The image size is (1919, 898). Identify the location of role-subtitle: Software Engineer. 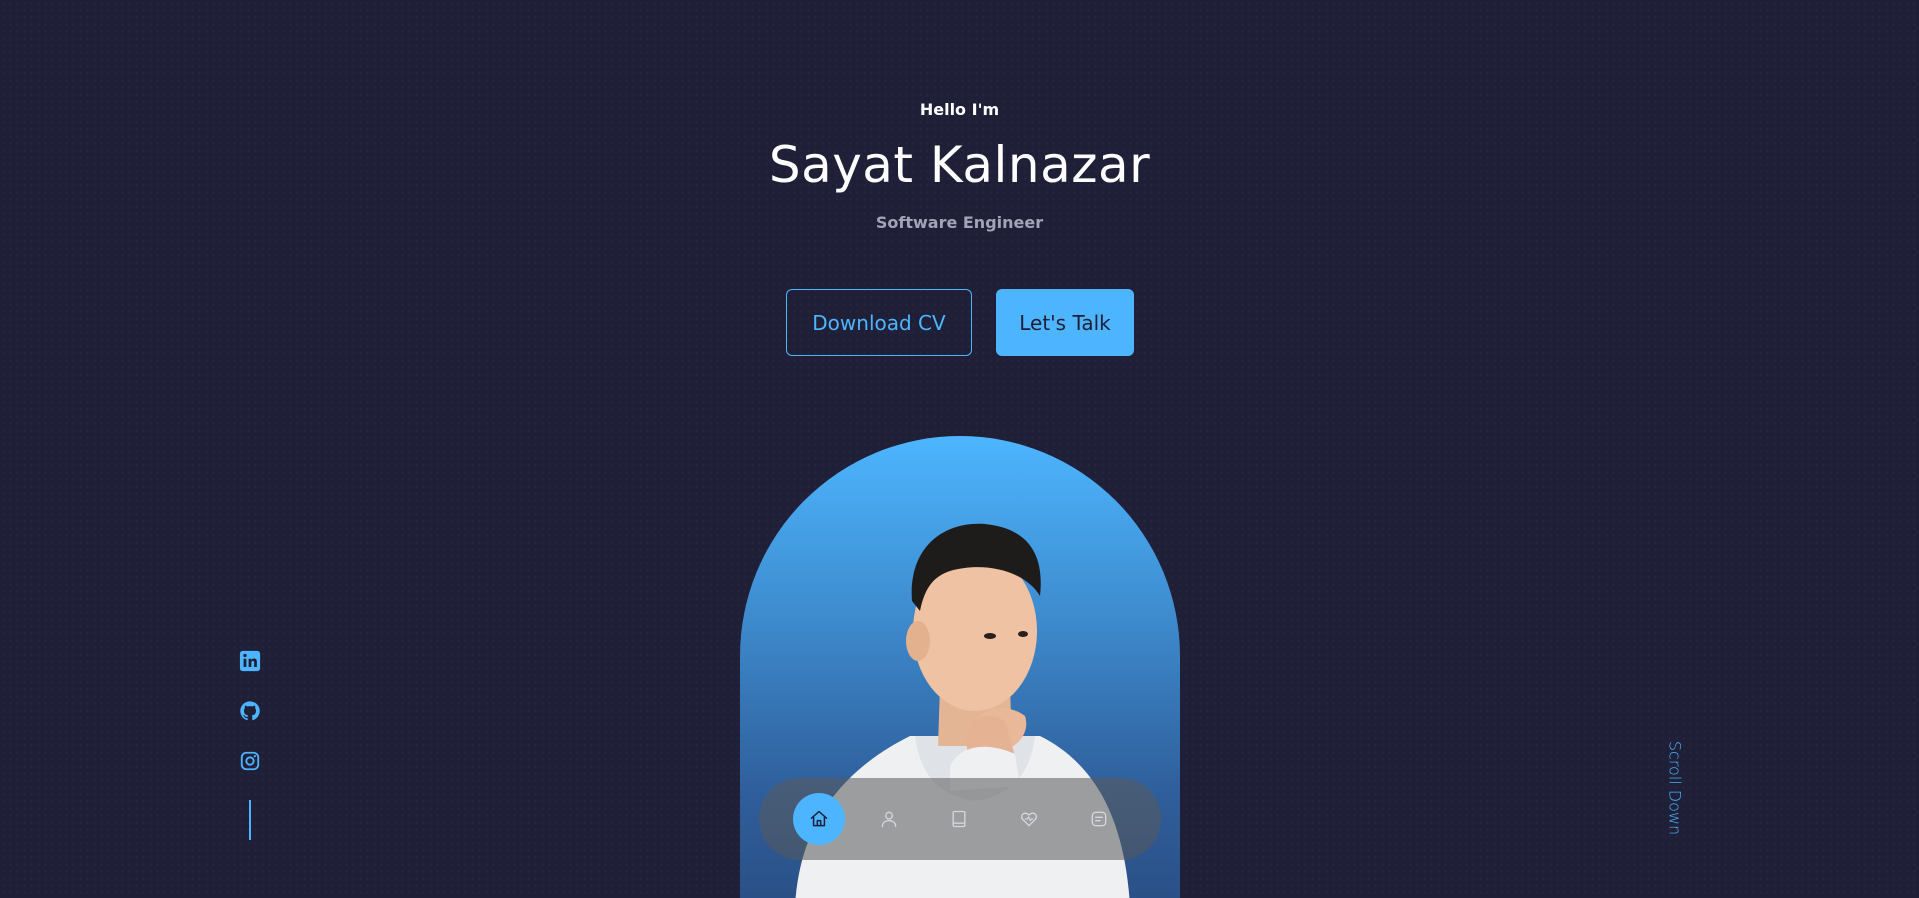
(959, 222).